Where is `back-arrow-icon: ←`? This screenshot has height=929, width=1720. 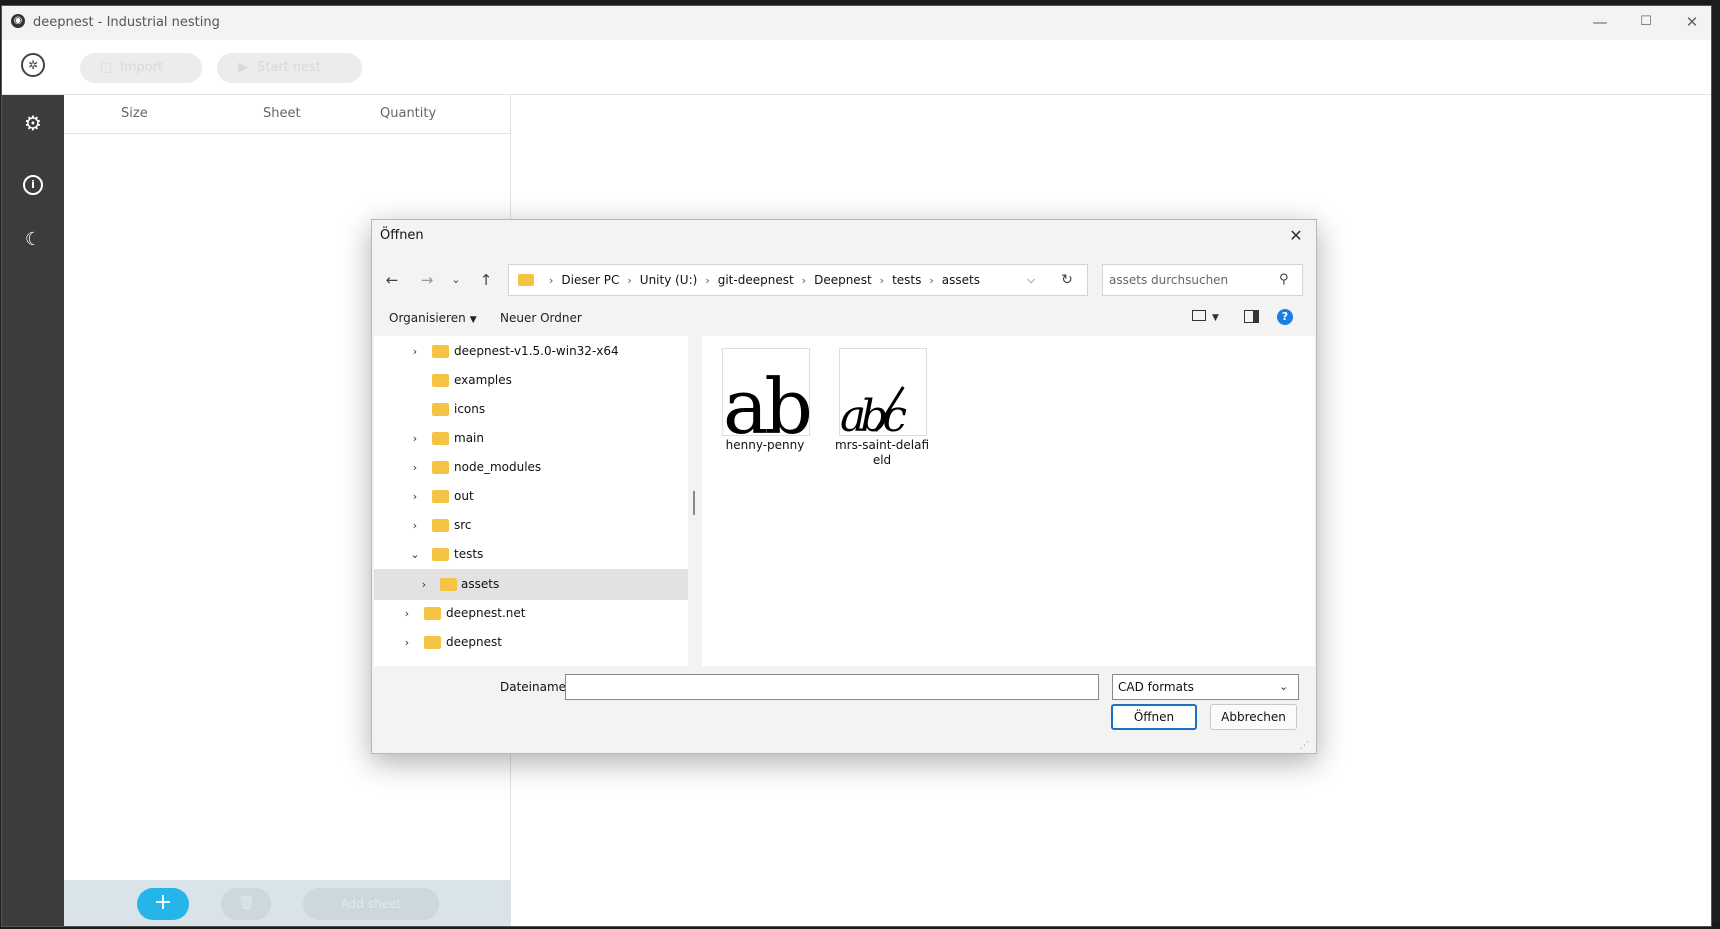 back-arrow-icon: ← is located at coordinates (392, 280).